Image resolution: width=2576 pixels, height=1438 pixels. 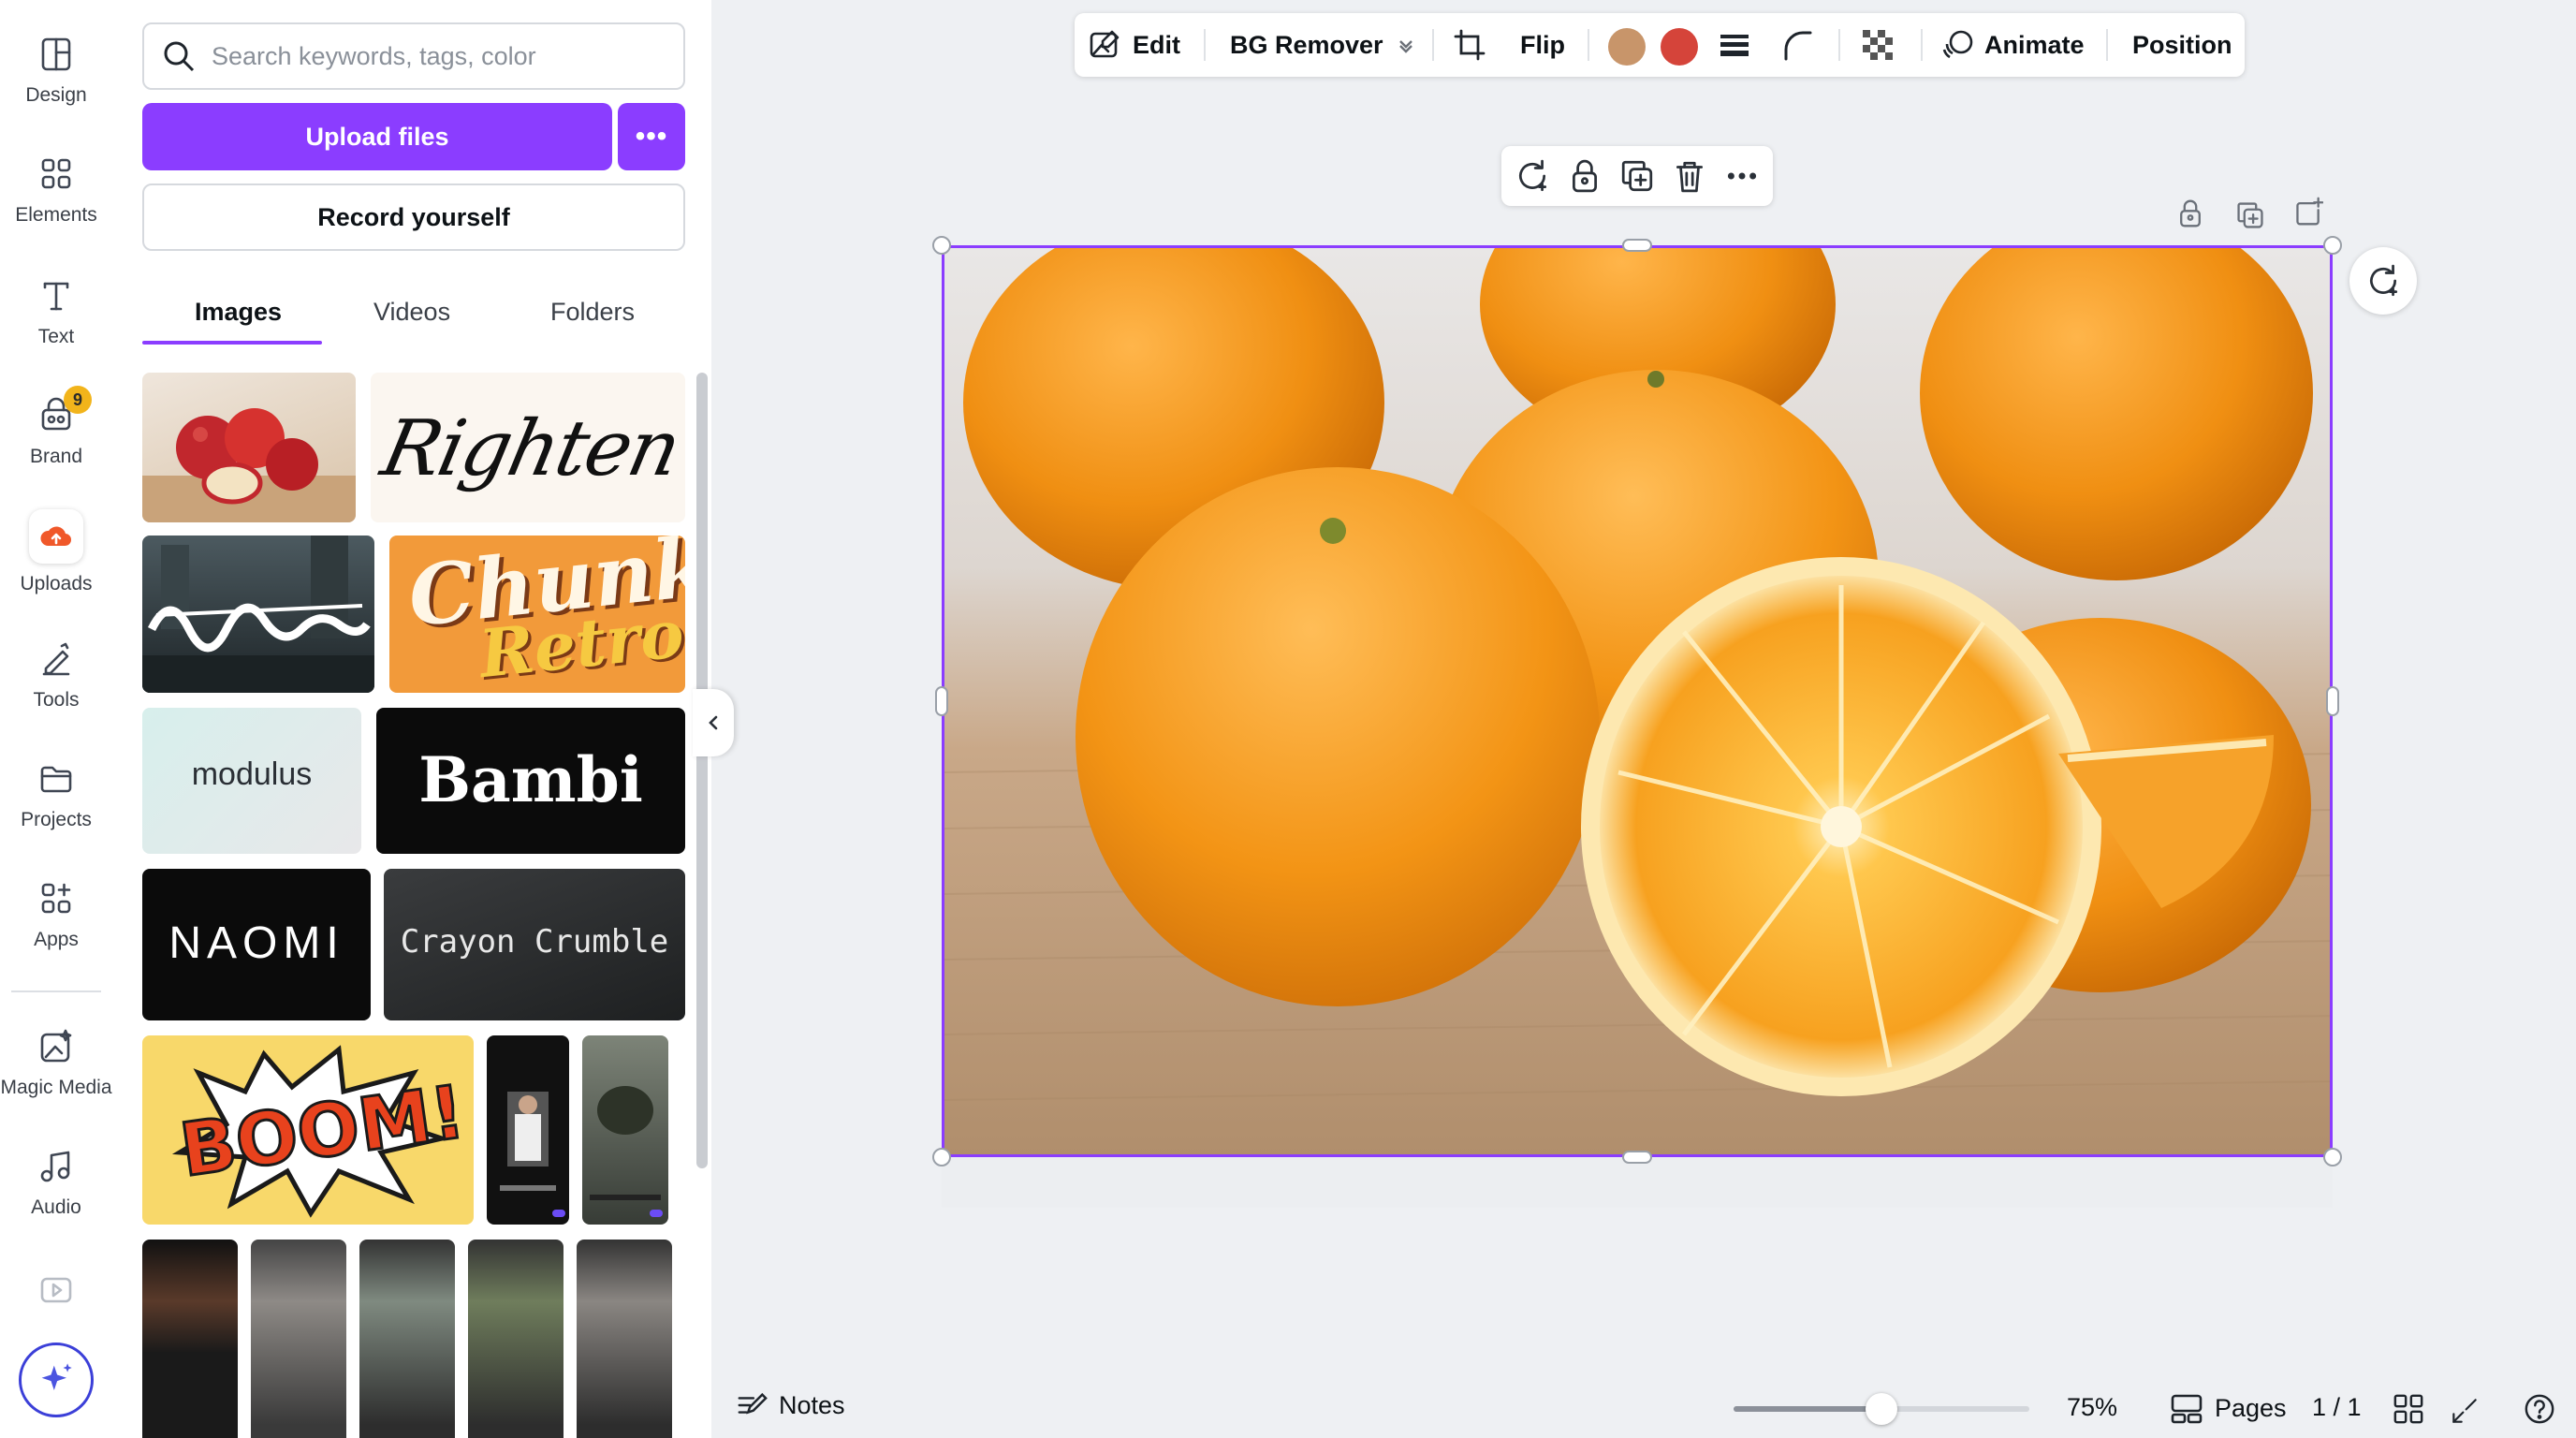 I want to click on rail-item-projects: Projects, so click(x=56, y=811).